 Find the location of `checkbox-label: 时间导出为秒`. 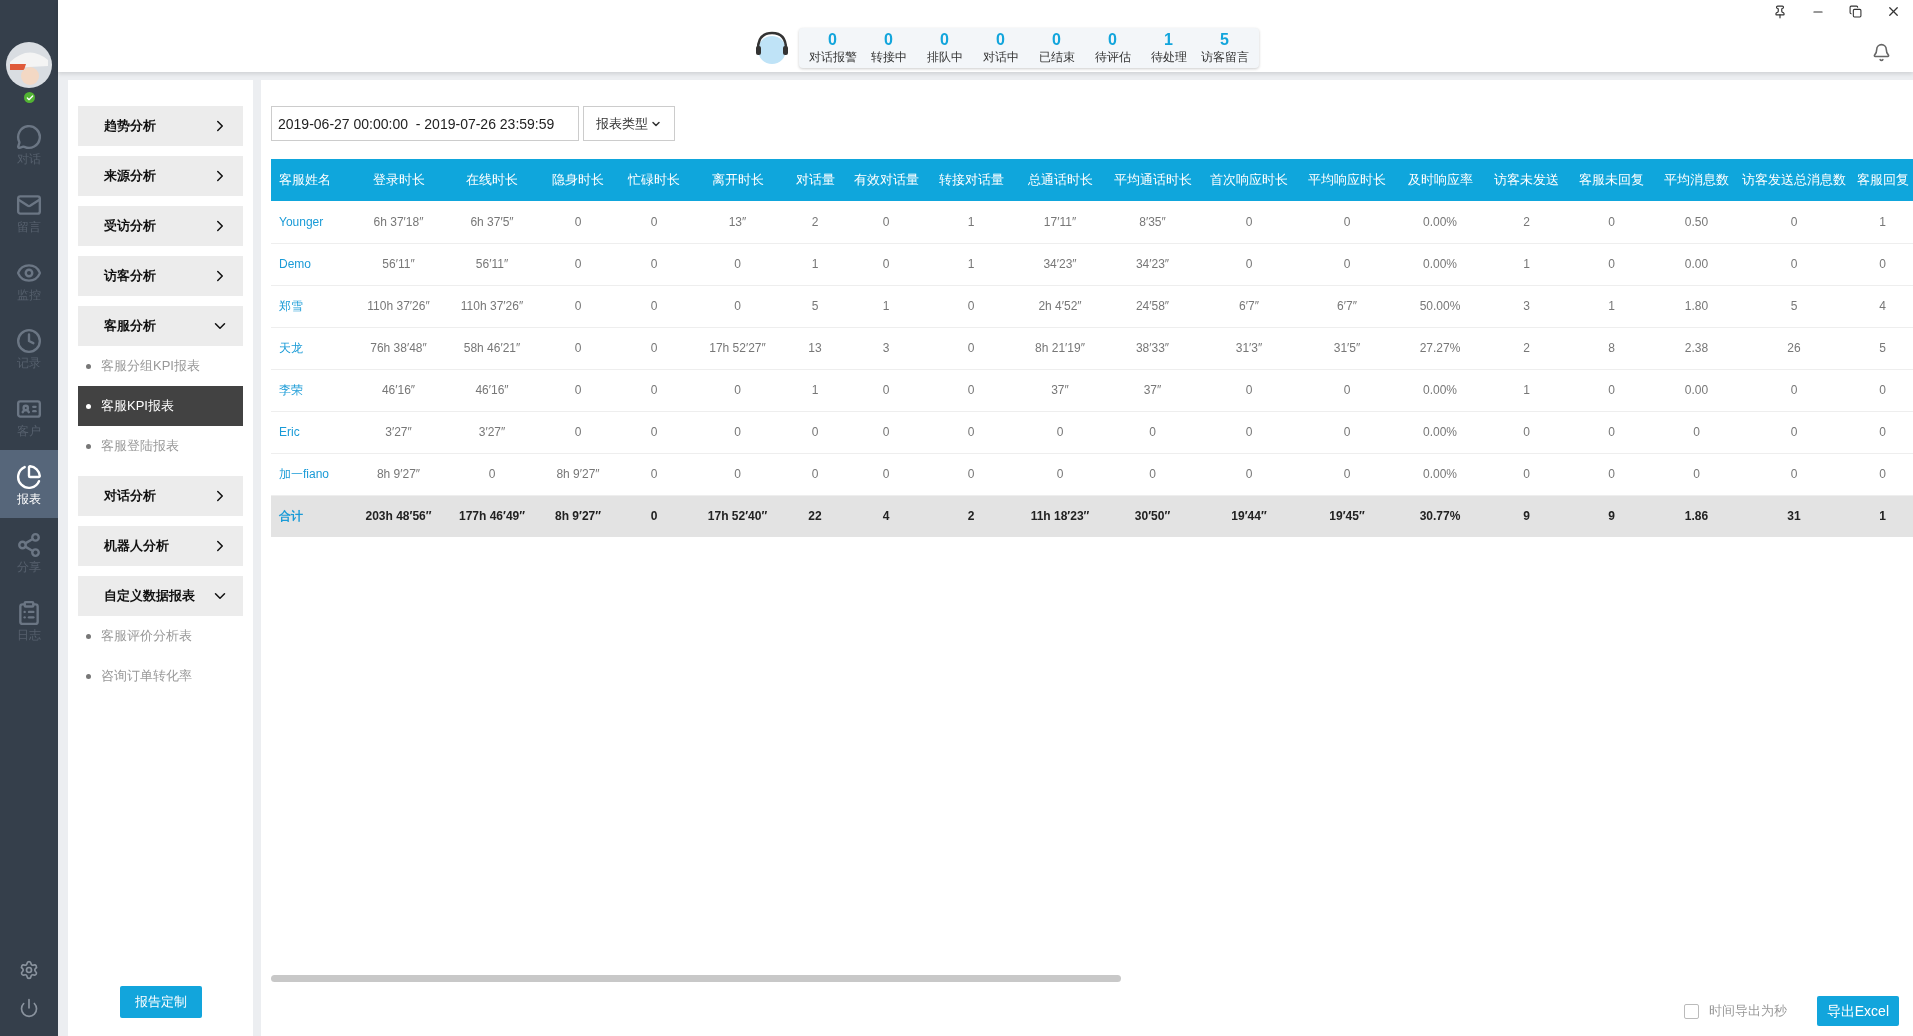

checkbox-label: 时间导出为秒 is located at coordinates (1747, 1011).